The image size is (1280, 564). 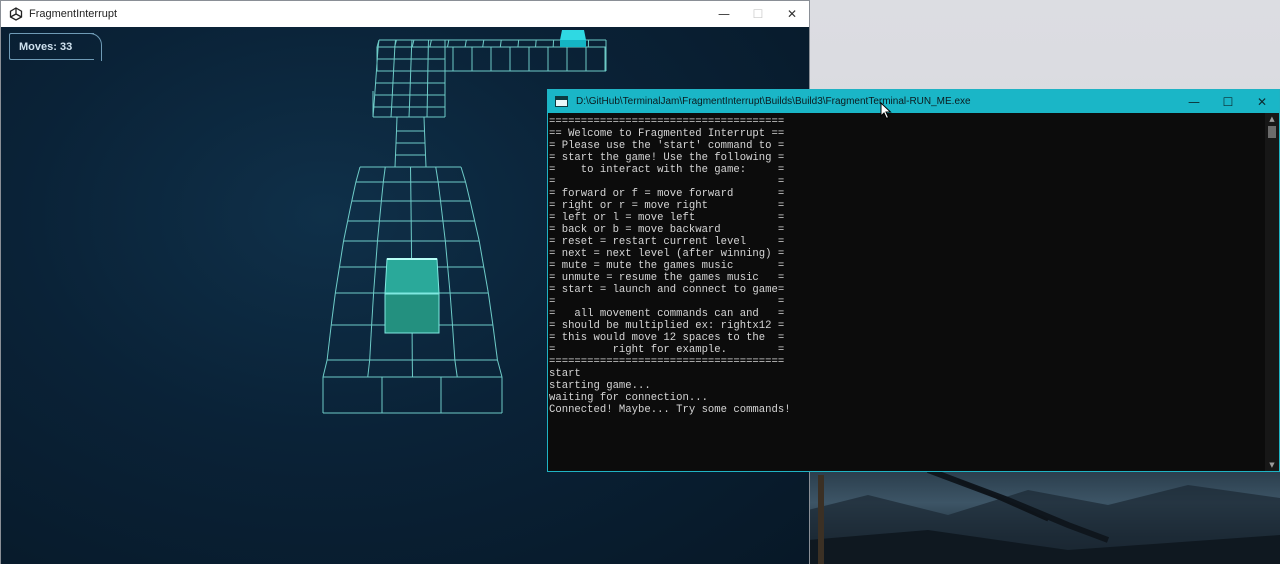 I want to click on terminal-line: start, so click(x=565, y=374).